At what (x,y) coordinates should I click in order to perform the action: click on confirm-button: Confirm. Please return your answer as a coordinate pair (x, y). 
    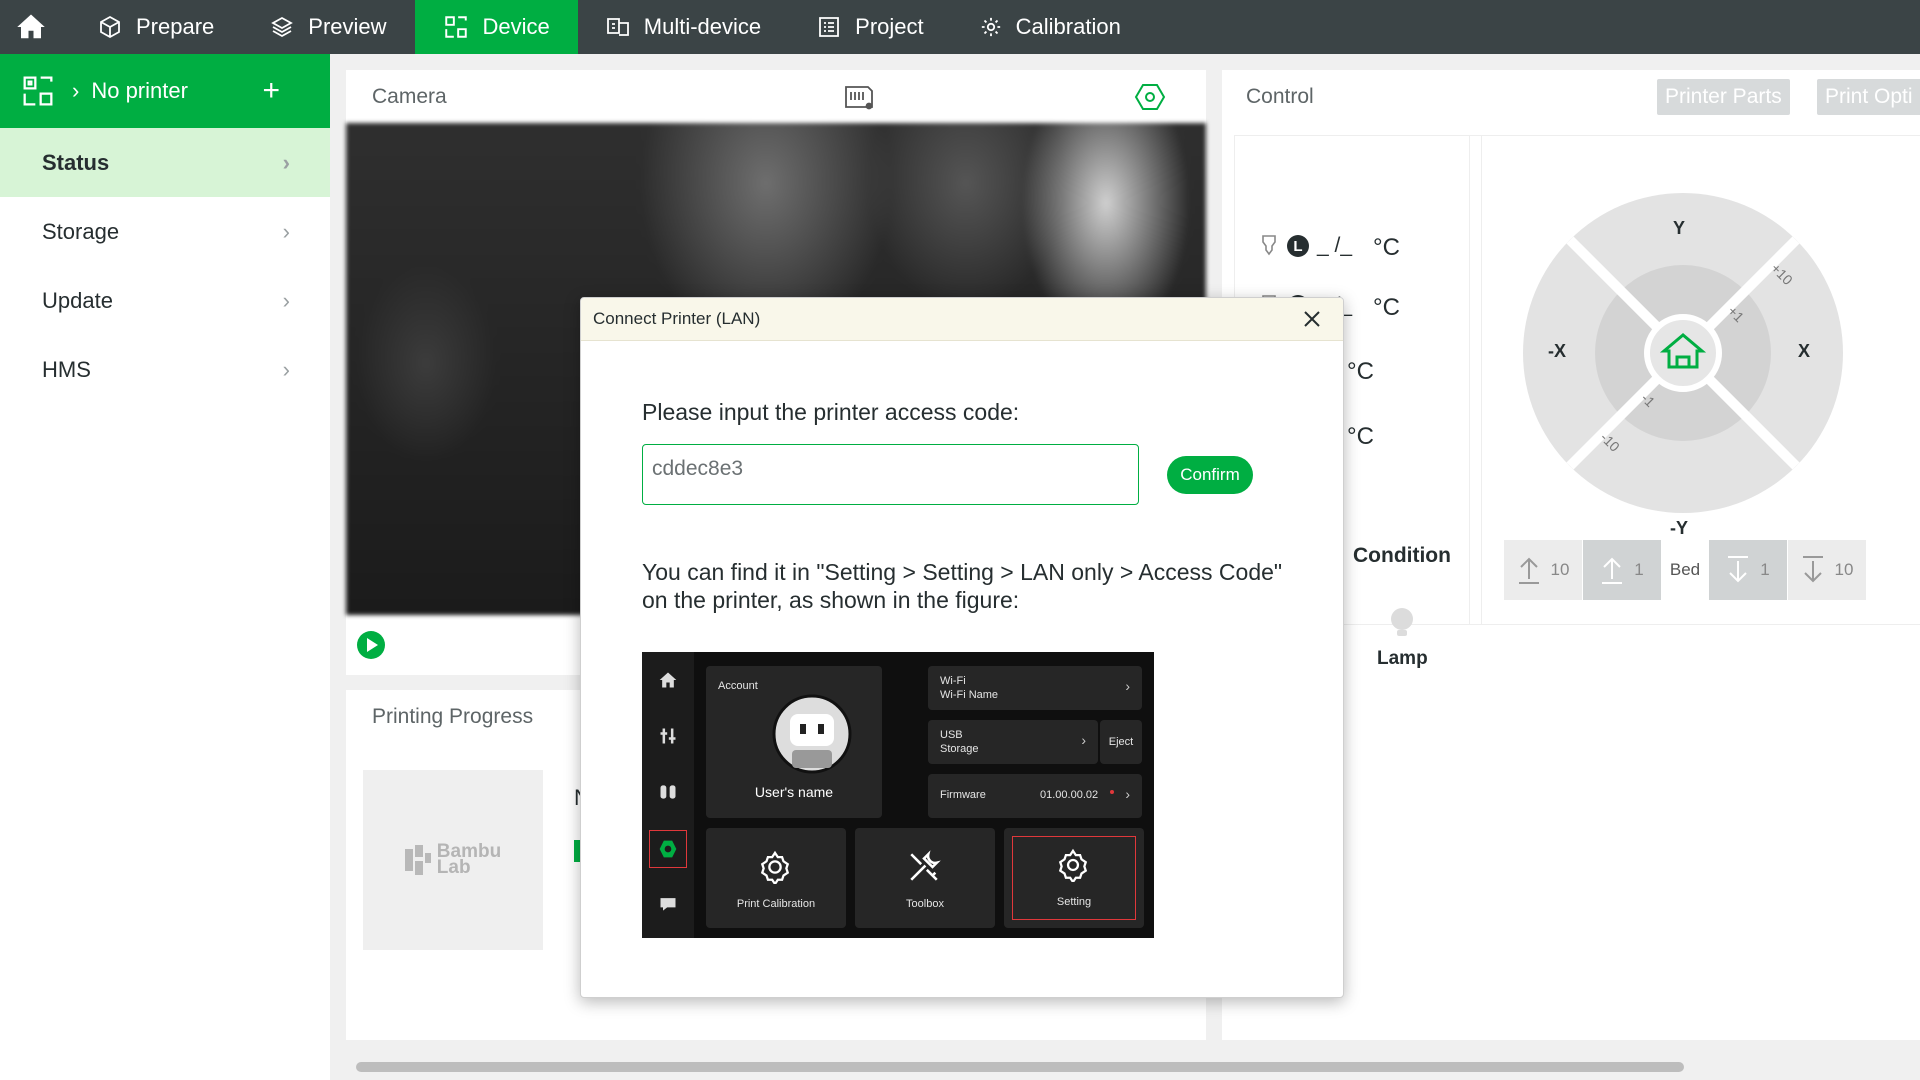
    Looking at the image, I should click on (1210, 475).